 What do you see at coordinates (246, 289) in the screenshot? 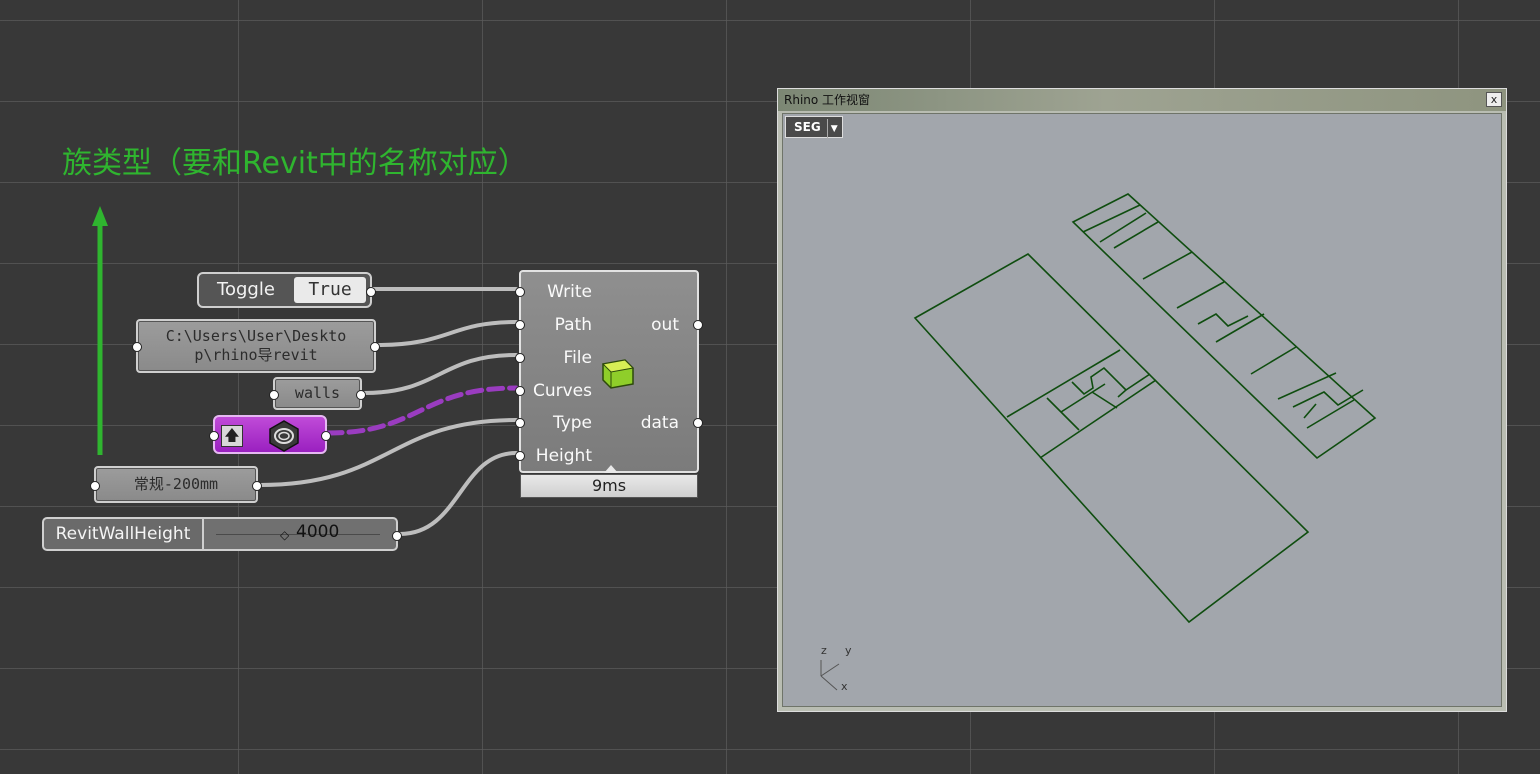
I see `toggle-label: Toggle` at bounding box center [246, 289].